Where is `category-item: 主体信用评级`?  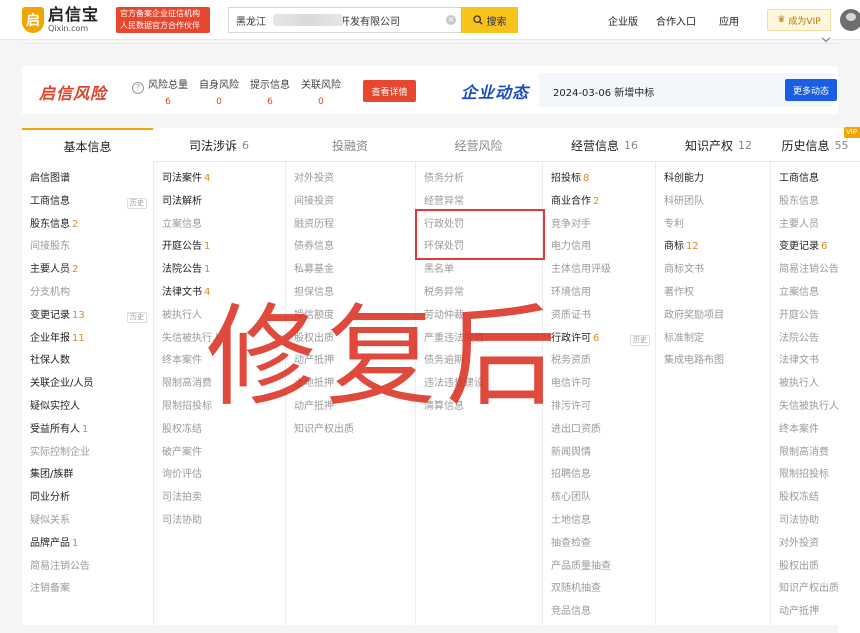
category-item: 主体信用评级 is located at coordinates (581, 273).